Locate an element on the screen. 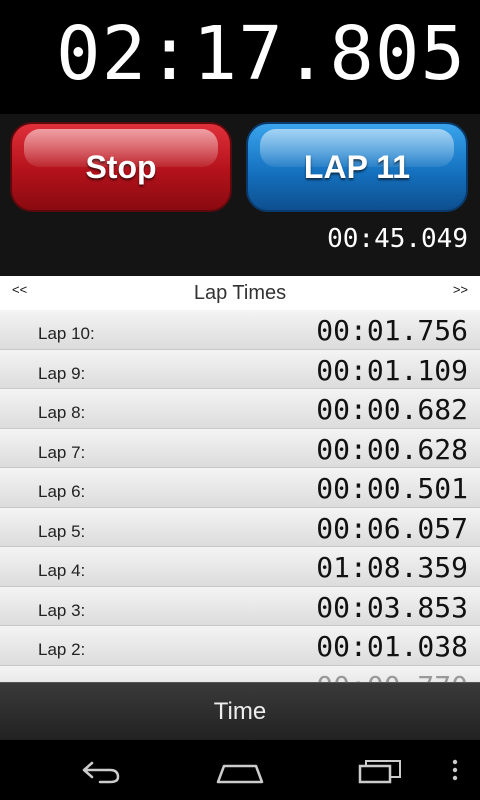 Image resolution: width=480 pixels, height=800 pixels. lap-time-value: 00:06.057 is located at coordinates (392, 528).